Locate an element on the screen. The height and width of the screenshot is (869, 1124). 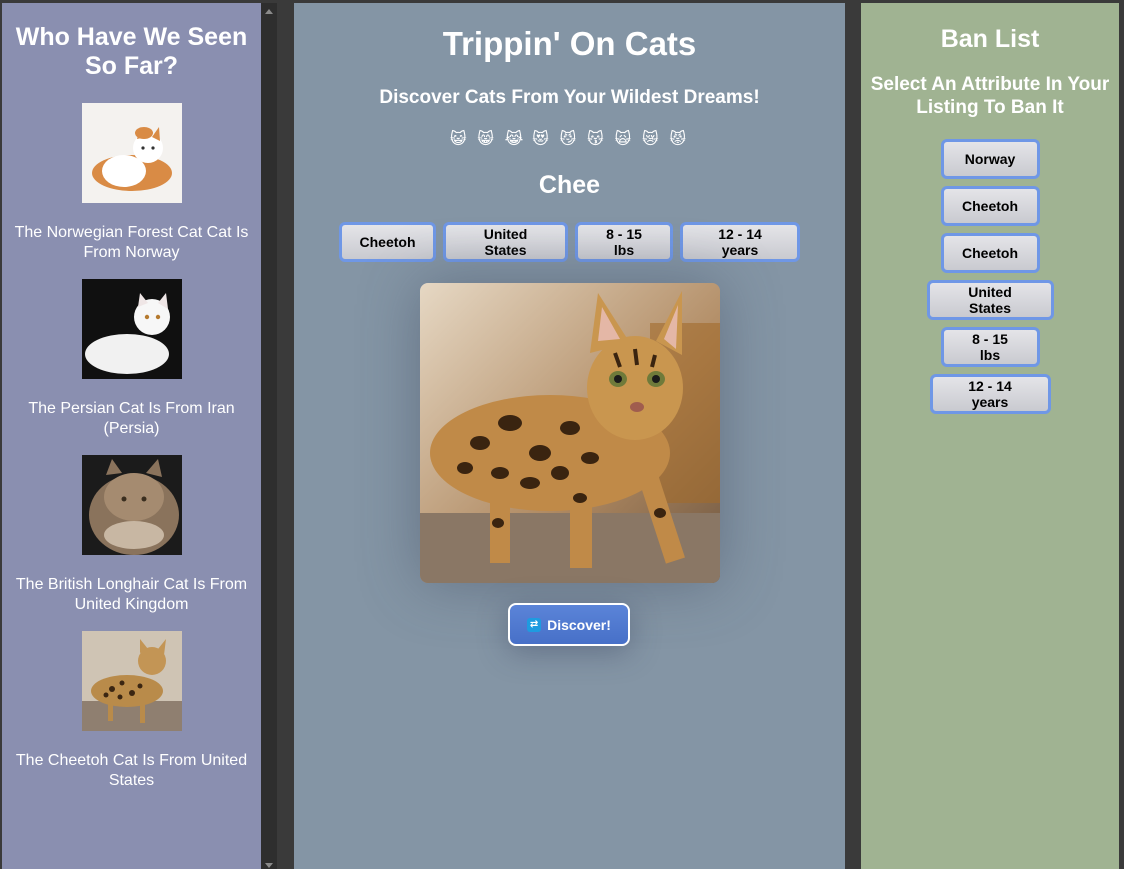
ban-item: 12 - 14 years is located at coordinates (990, 394).